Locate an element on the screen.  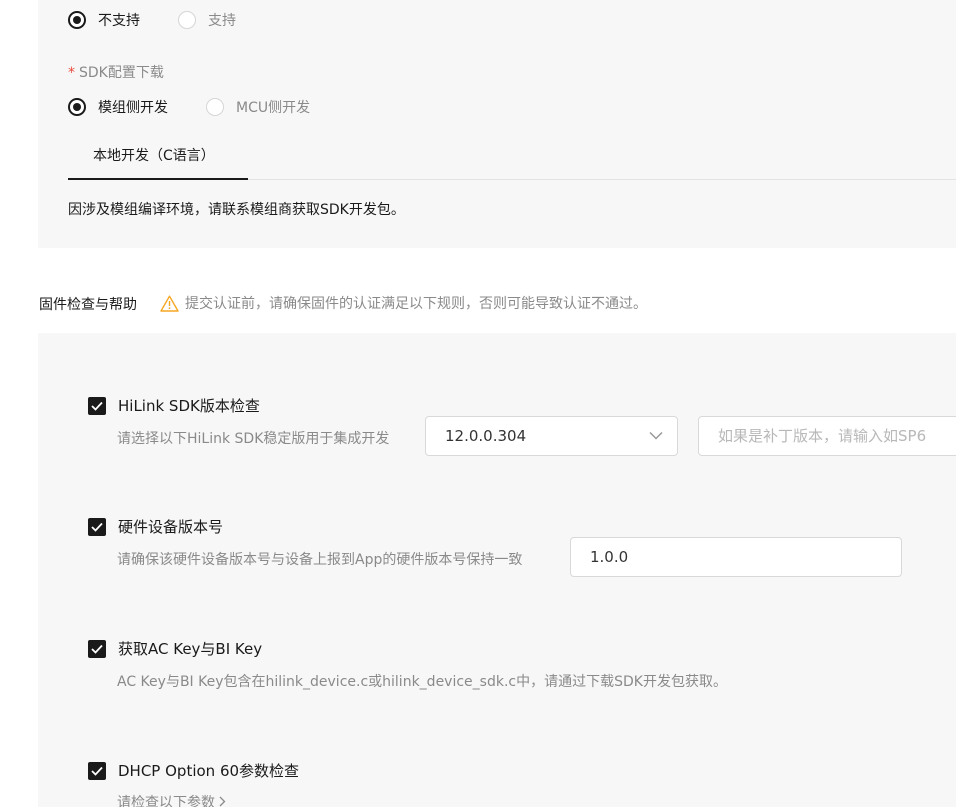
radio-label: 不支持 is located at coordinates (119, 21).